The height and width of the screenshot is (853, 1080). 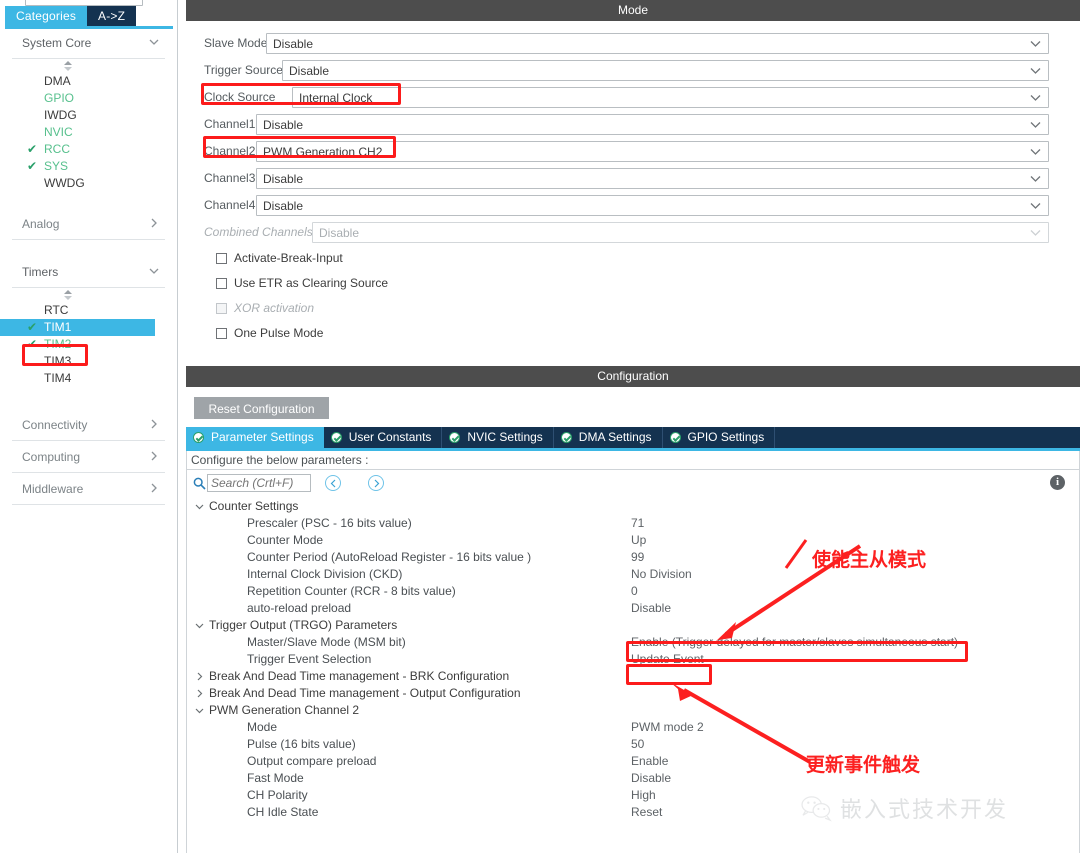 What do you see at coordinates (88, 378) in the screenshot?
I see `sidebar-item-tim4: TIM4` at bounding box center [88, 378].